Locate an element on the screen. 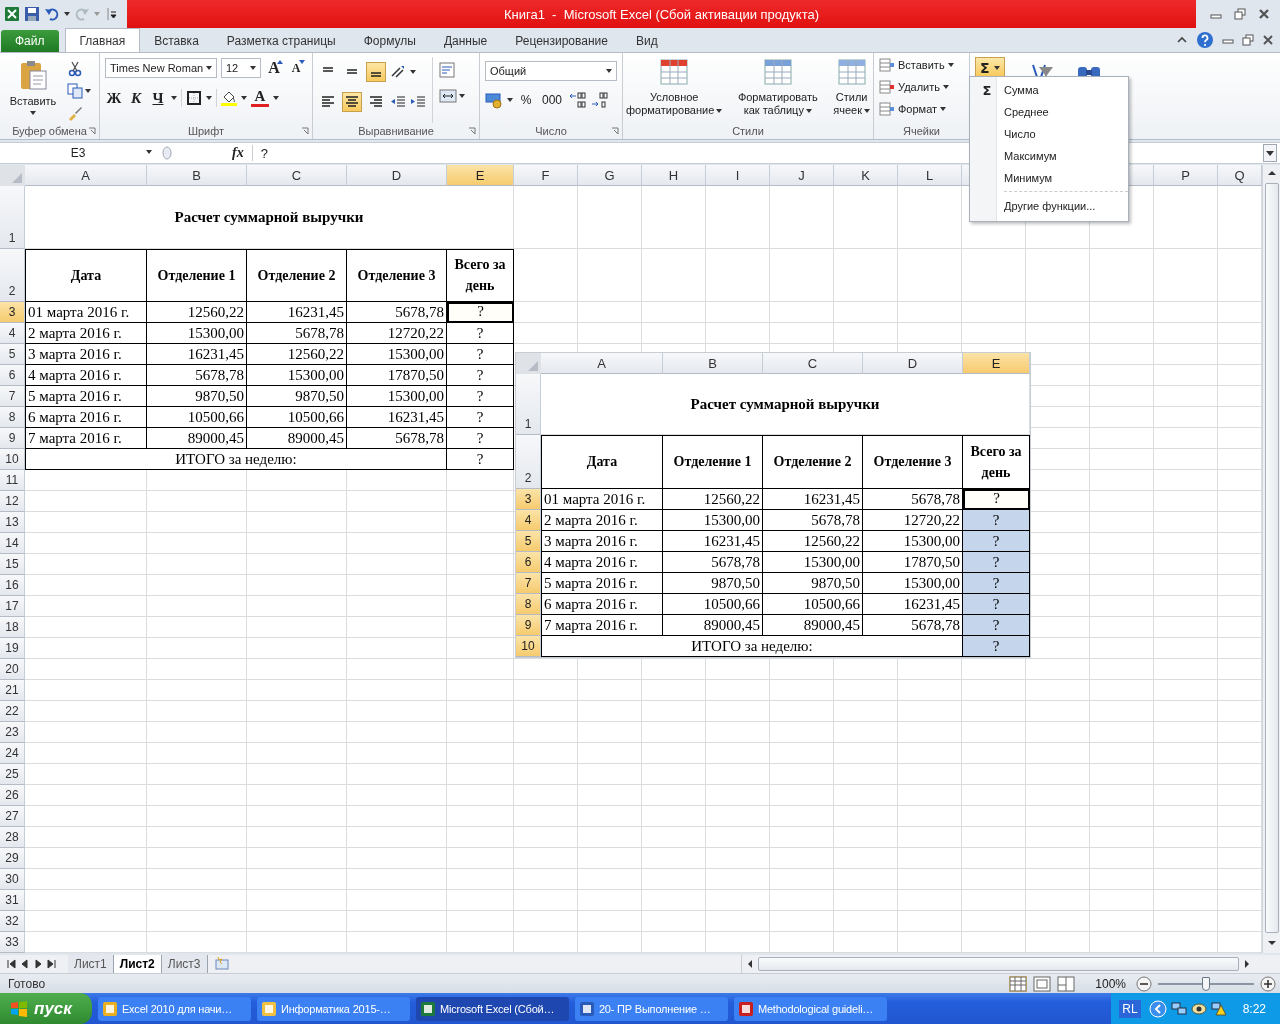  autosum-button: Σ is located at coordinates (990, 67).